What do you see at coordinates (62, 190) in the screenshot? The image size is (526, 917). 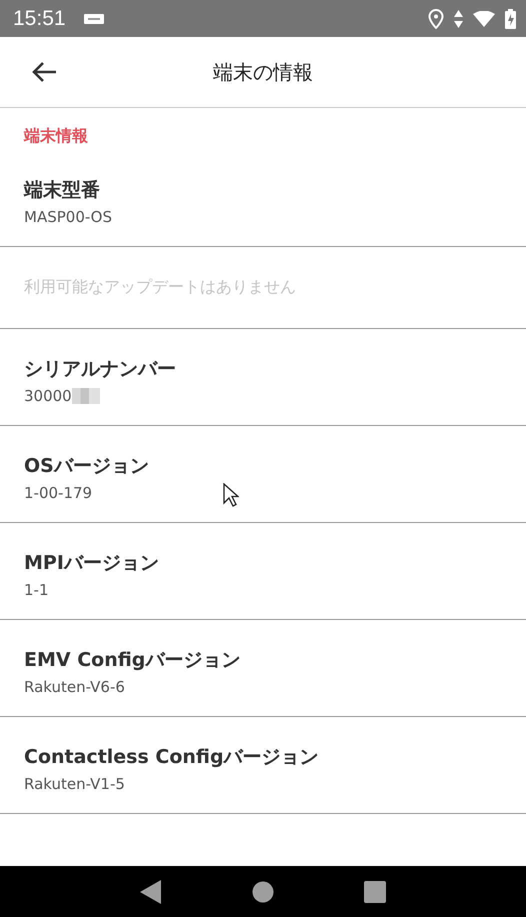 I see `info-label: 端末型番` at bounding box center [62, 190].